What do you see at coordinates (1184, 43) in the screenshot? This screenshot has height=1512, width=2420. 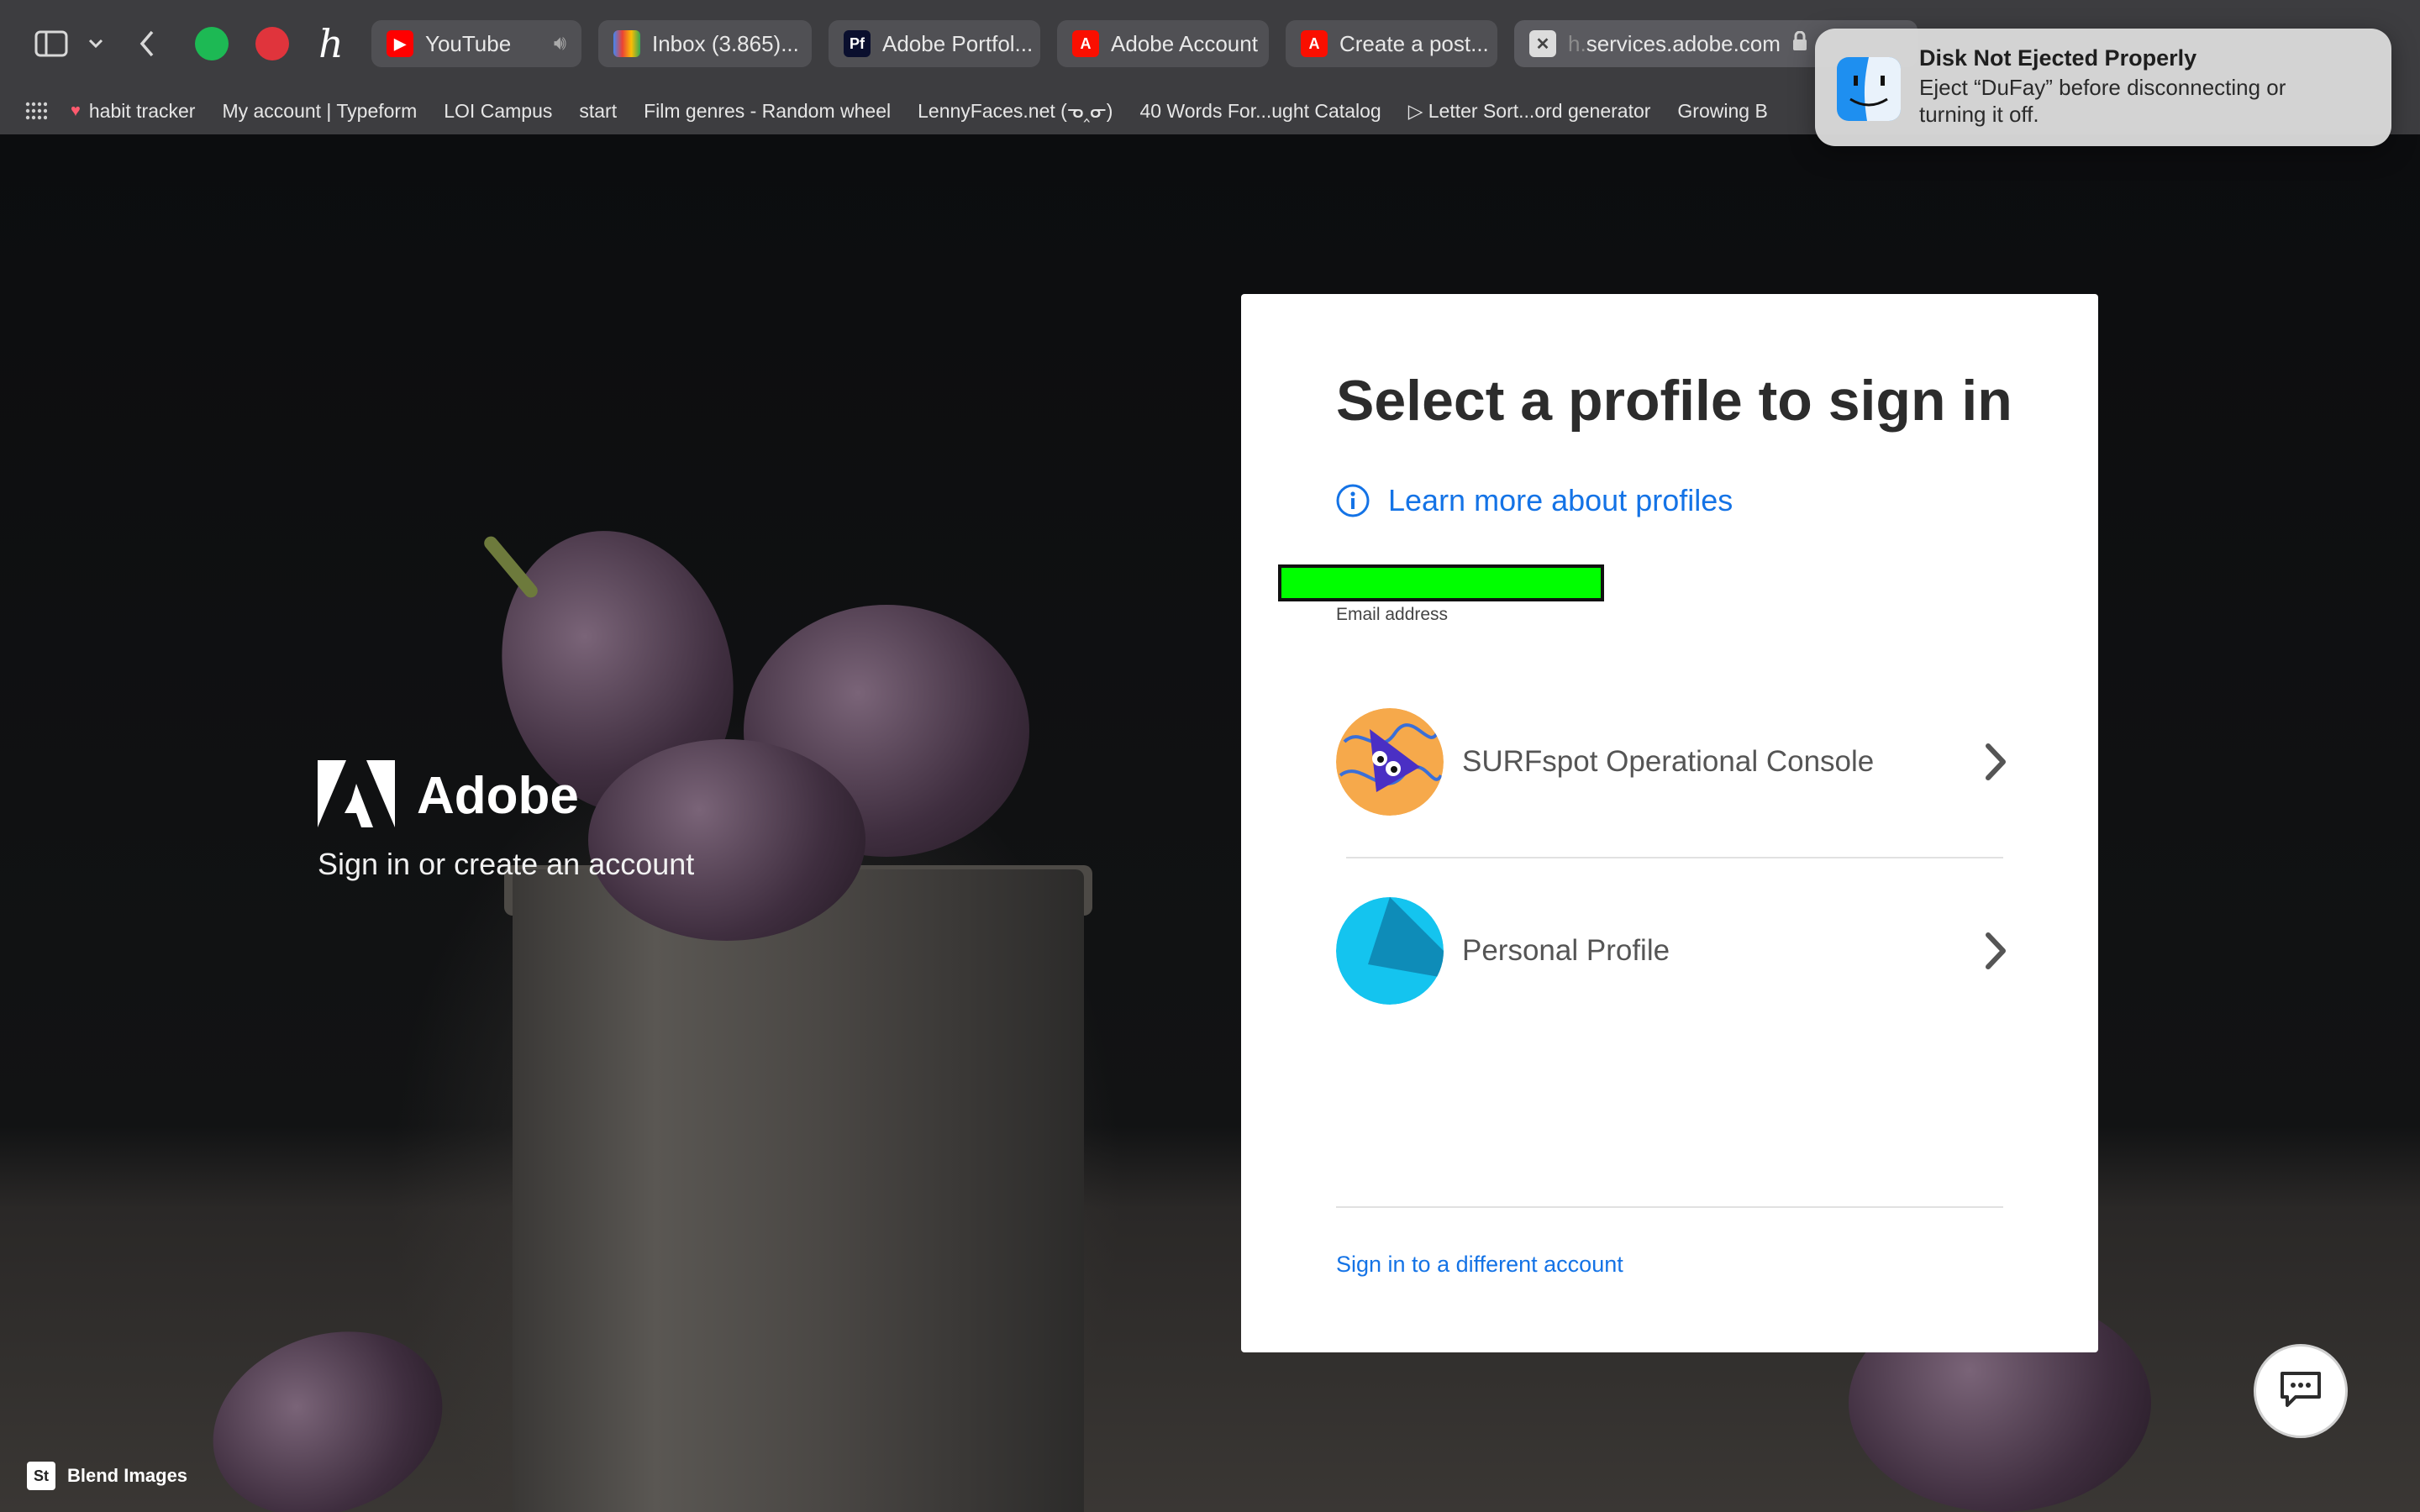 I see `tab-label: Adobe Account` at bounding box center [1184, 43].